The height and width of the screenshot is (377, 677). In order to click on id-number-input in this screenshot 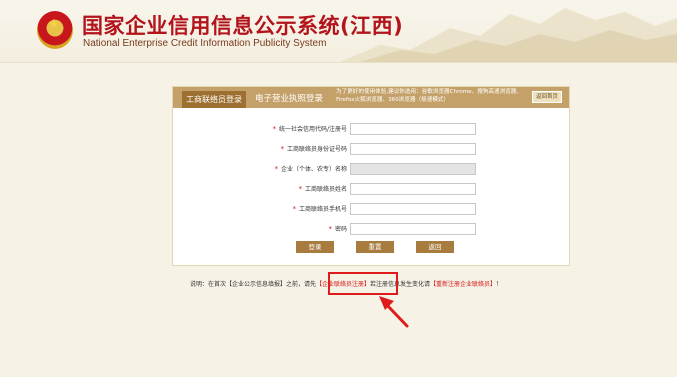, I will do `click(413, 149)`.